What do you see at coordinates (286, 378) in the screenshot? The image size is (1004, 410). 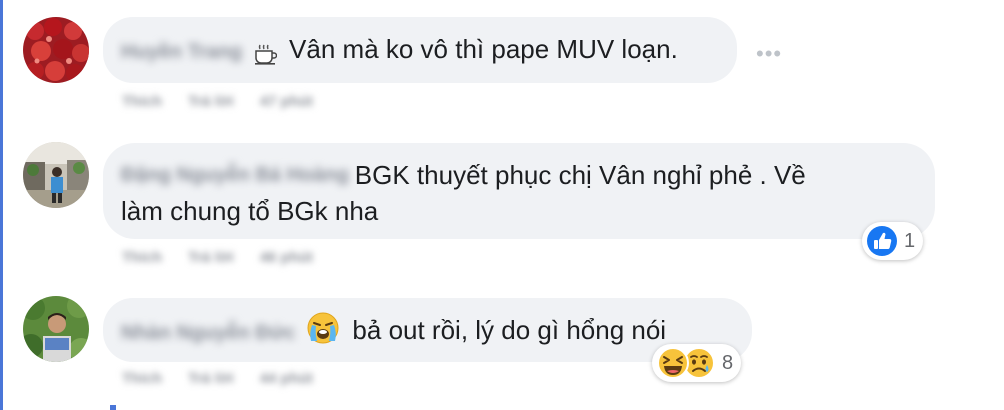 I see `timestamp: 44 phút` at bounding box center [286, 378].